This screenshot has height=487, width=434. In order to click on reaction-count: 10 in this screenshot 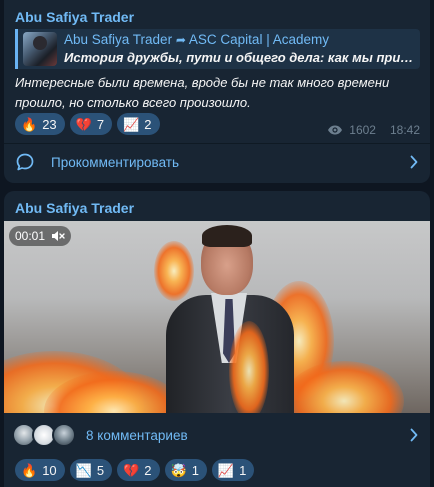, I will do `click(49, 470)`.